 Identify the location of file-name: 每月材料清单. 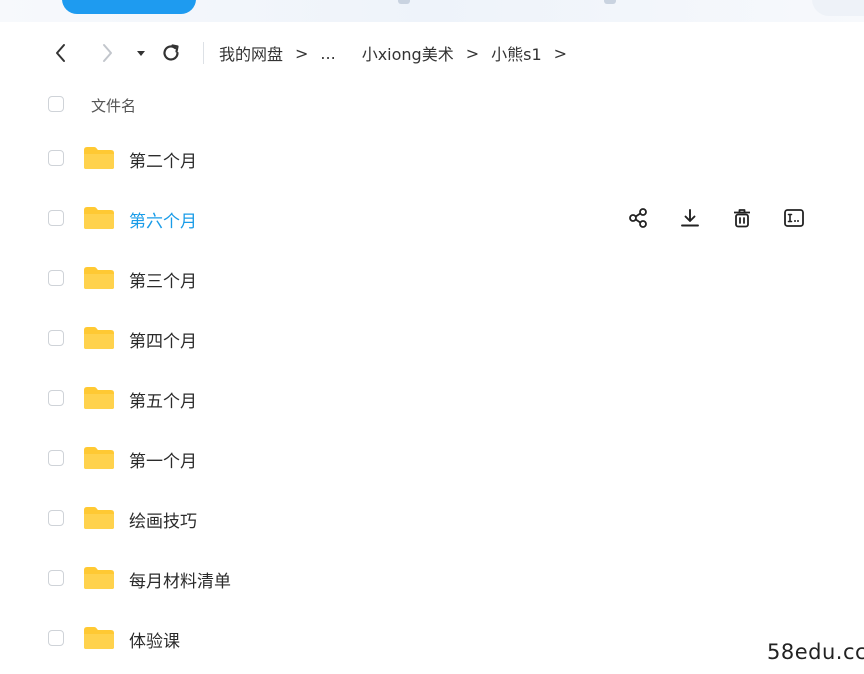
(180, 579).